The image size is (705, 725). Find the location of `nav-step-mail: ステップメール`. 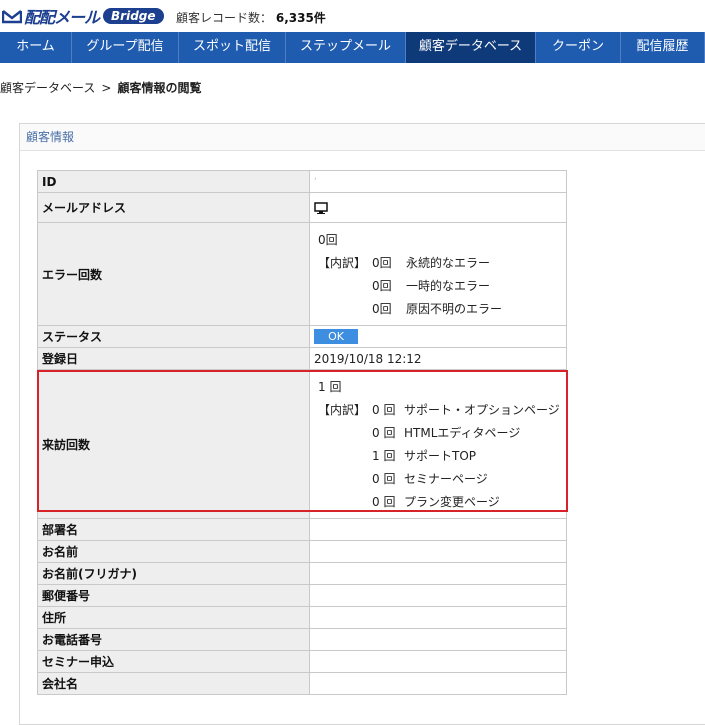

nav-step-mail: ステップメール is located at coordinates (346, 47).